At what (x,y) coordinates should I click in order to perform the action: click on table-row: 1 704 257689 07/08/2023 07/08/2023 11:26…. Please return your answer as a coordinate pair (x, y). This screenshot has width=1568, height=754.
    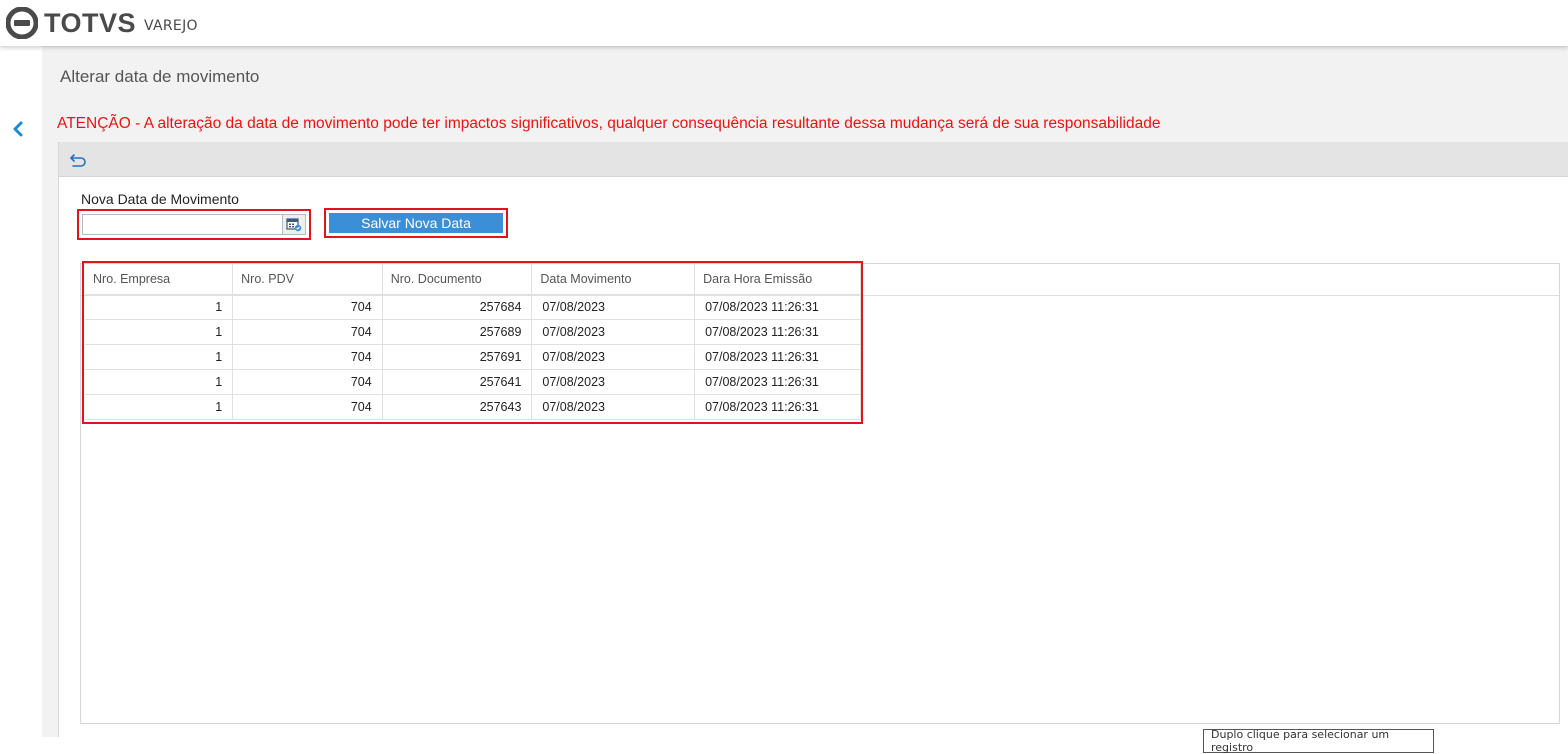
    Looking at the image, I should click on (473, 332).